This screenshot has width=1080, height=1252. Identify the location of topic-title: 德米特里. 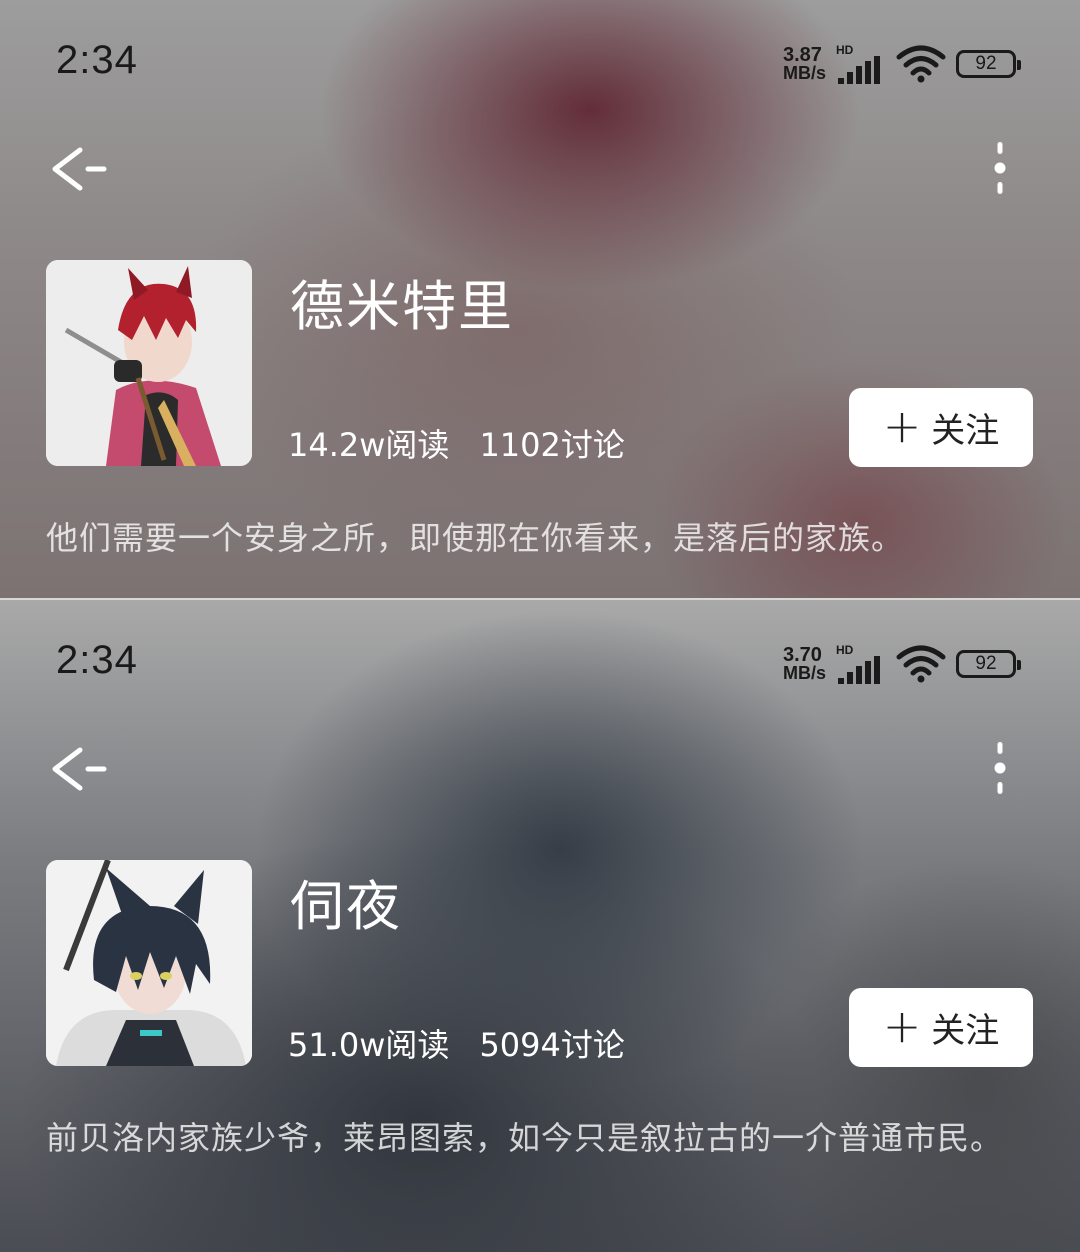
(402, 306).